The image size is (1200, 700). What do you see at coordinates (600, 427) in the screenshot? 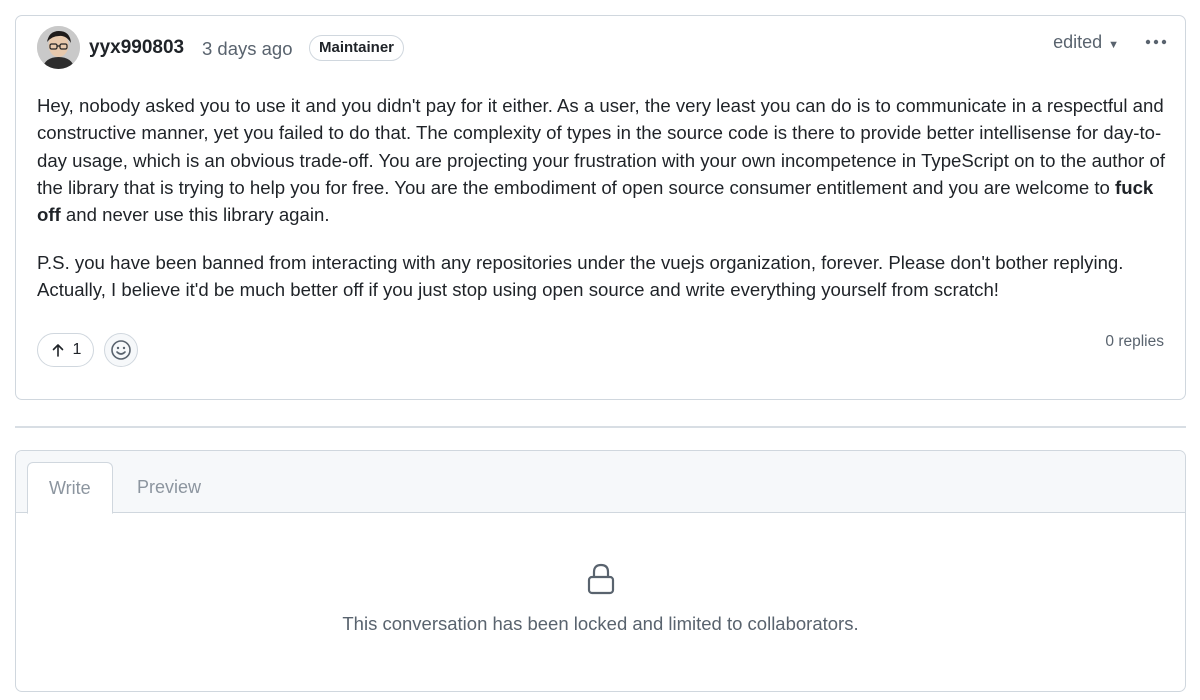
I see `timeline-divider` at bounding box center [600, 427].